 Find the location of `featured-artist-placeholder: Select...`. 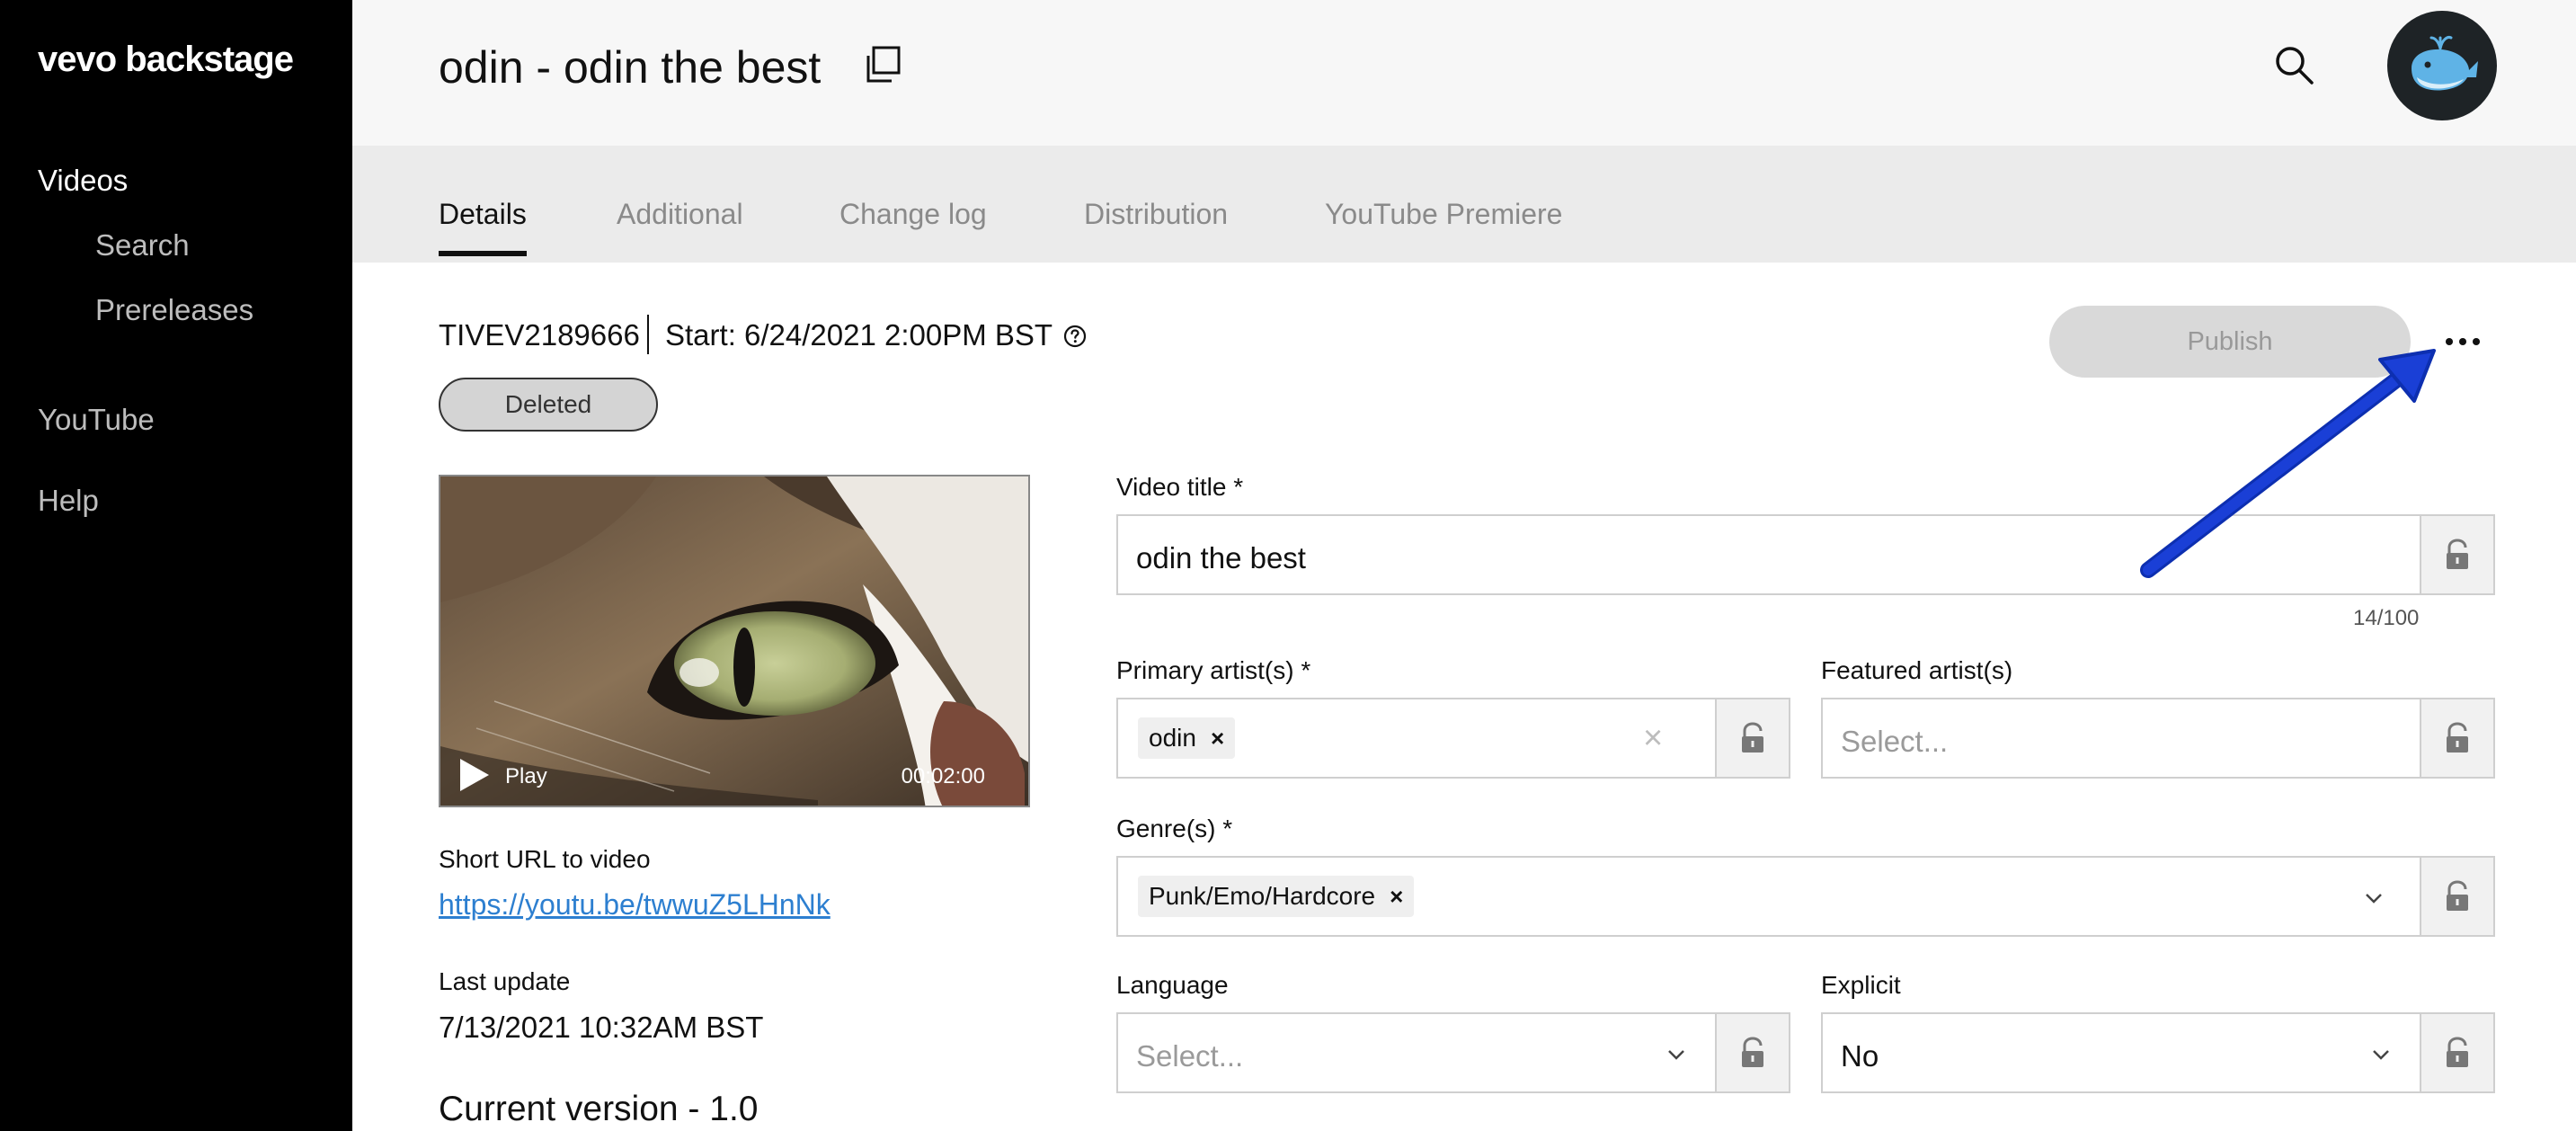

featured-artist-placeholder: Select... is located at coordinates (1895, 741).